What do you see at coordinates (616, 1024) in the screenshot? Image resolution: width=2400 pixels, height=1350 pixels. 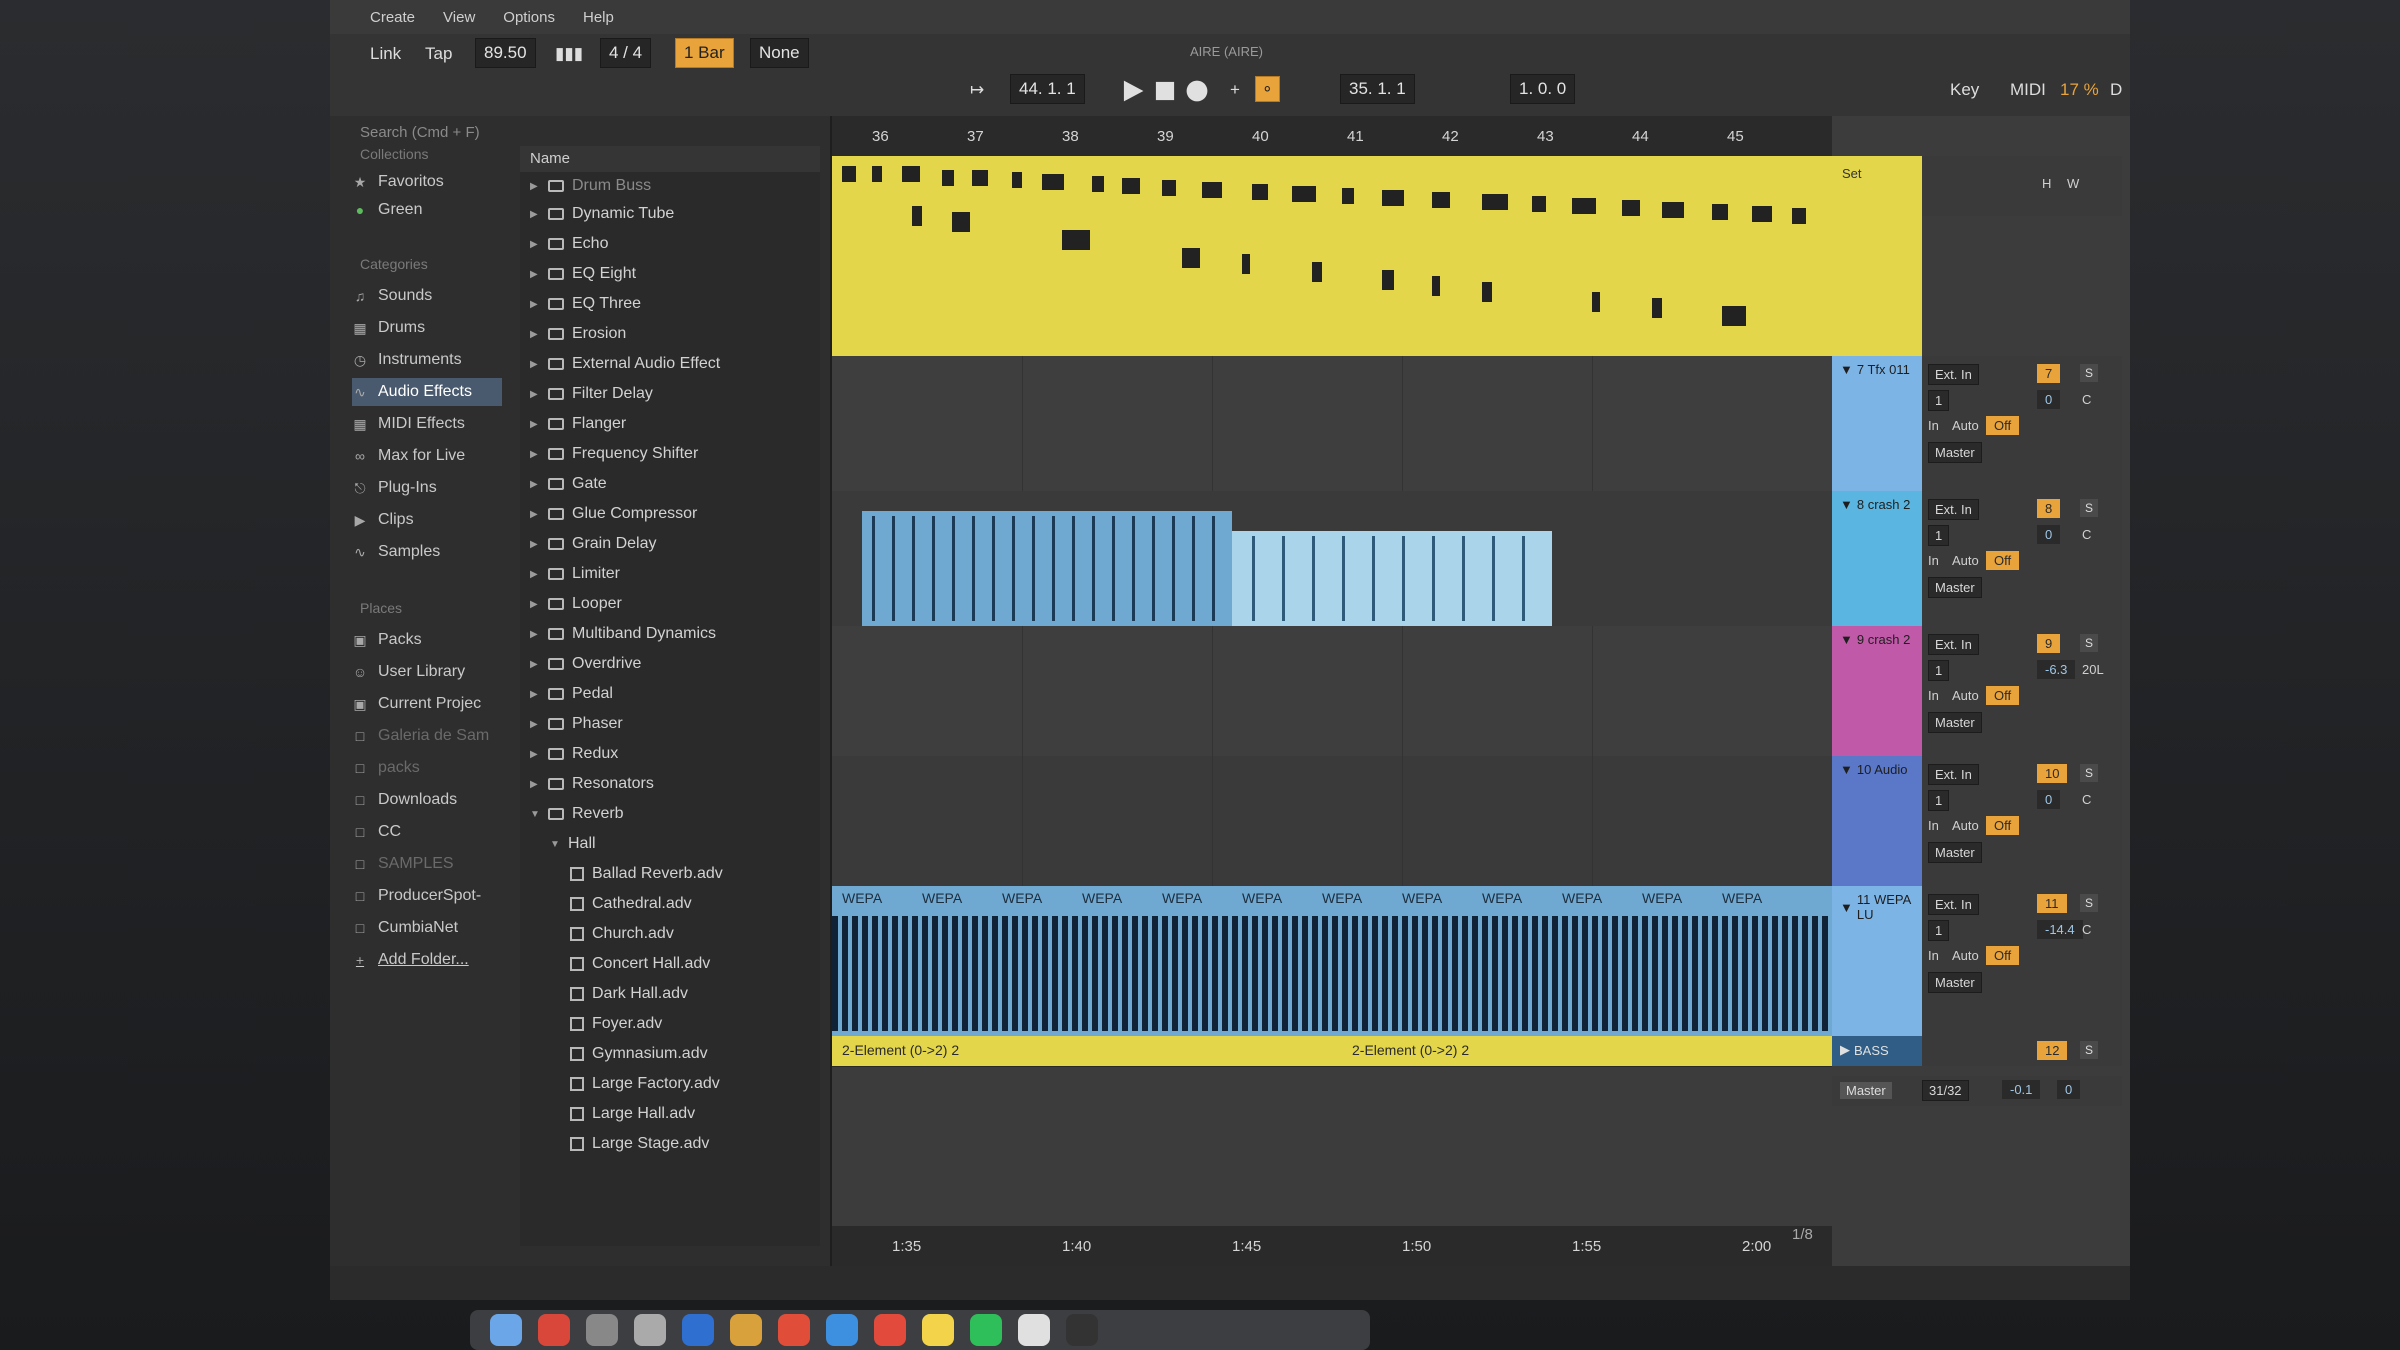 I see `preset-file: Foyer.adv` at bounding box center [616, 1024].